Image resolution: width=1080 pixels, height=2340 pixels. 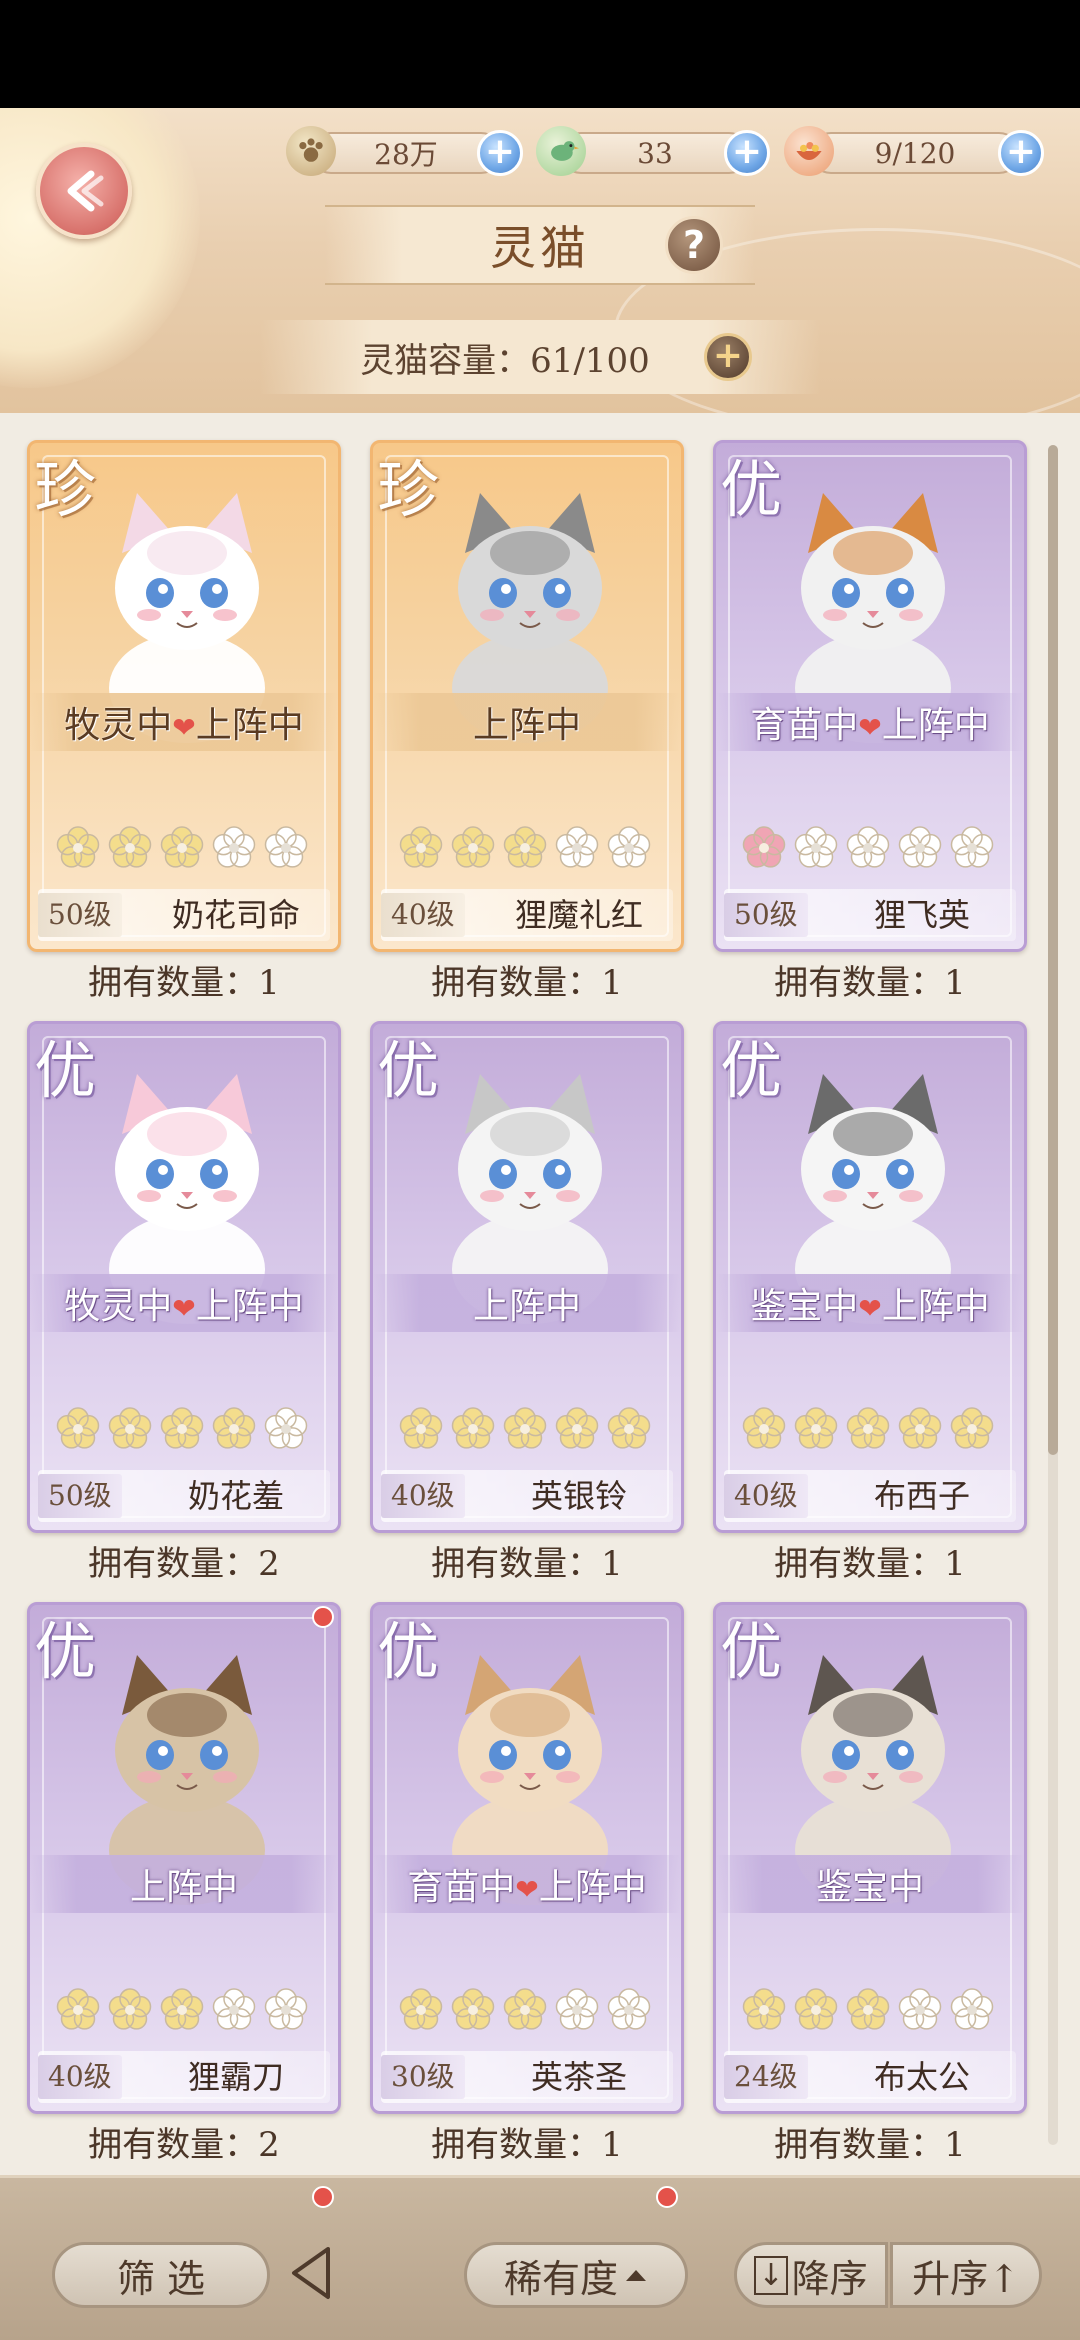 What do you see at coordinates (406, 154) in the screenshot?
I see `currency-coins-value: 28万` at bounding box center [406, 154].